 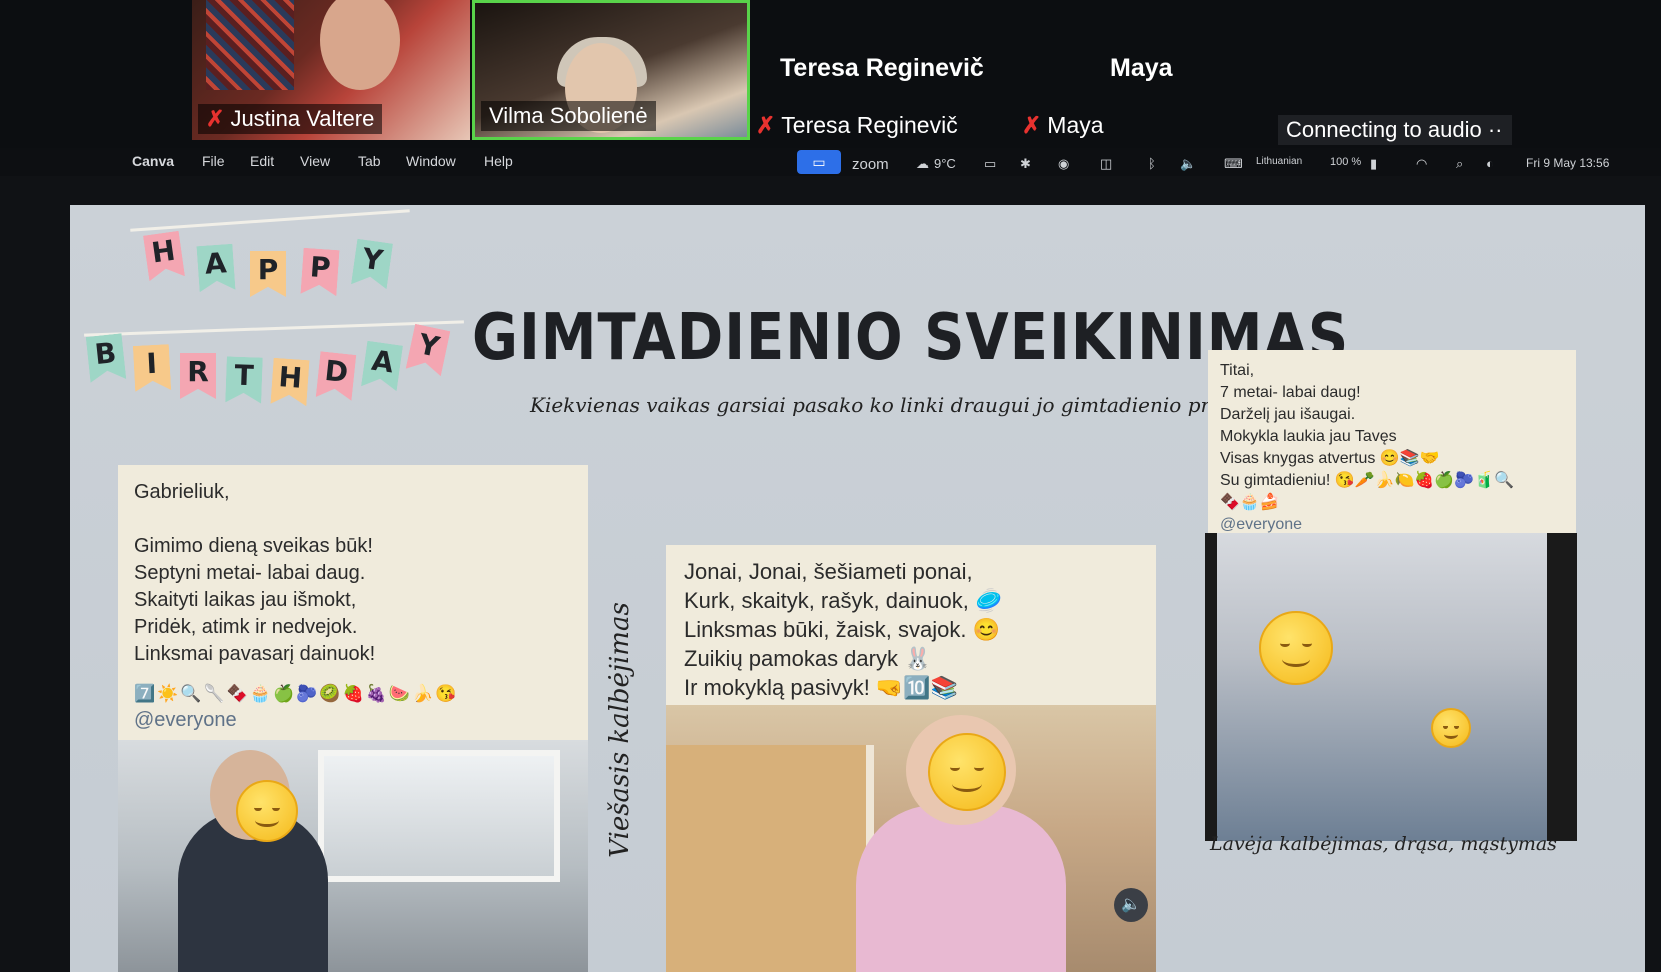 What do you see at coordinates (870, 164) in the screenshot?
I see `zoom-menu-label: zoom` at bounding box center [870, 164].